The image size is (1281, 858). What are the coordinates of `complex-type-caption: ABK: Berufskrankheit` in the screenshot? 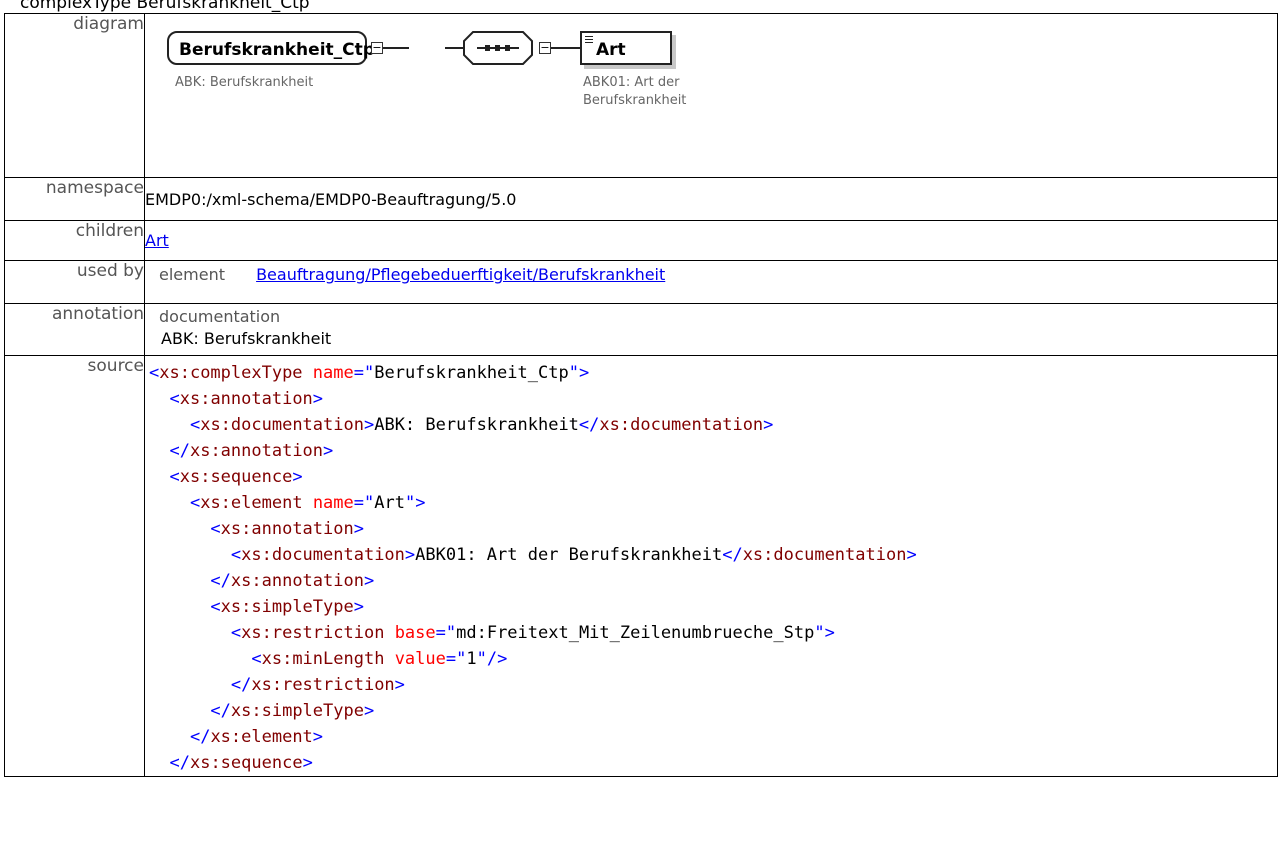 It's located at (244, 82).